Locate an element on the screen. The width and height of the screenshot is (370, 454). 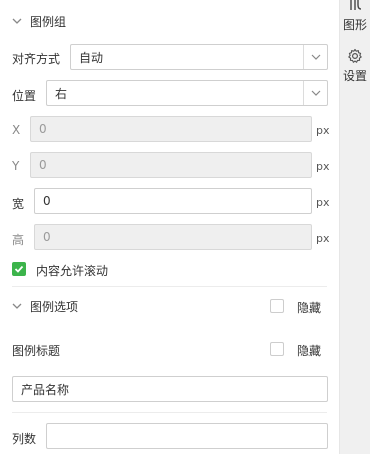
columns-label: 列数 is located at coordinates (24, 439).